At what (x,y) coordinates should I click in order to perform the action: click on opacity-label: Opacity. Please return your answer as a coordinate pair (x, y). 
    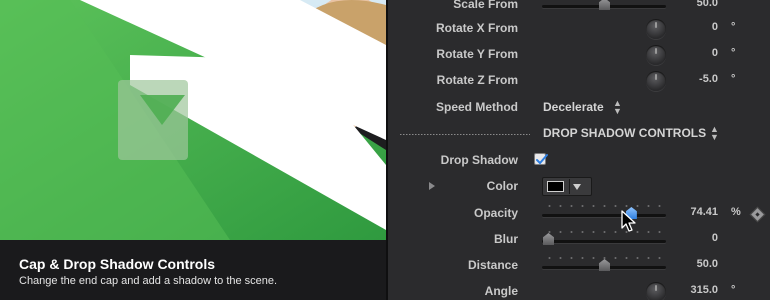
    Looking at the image, I should click on (495, 213).